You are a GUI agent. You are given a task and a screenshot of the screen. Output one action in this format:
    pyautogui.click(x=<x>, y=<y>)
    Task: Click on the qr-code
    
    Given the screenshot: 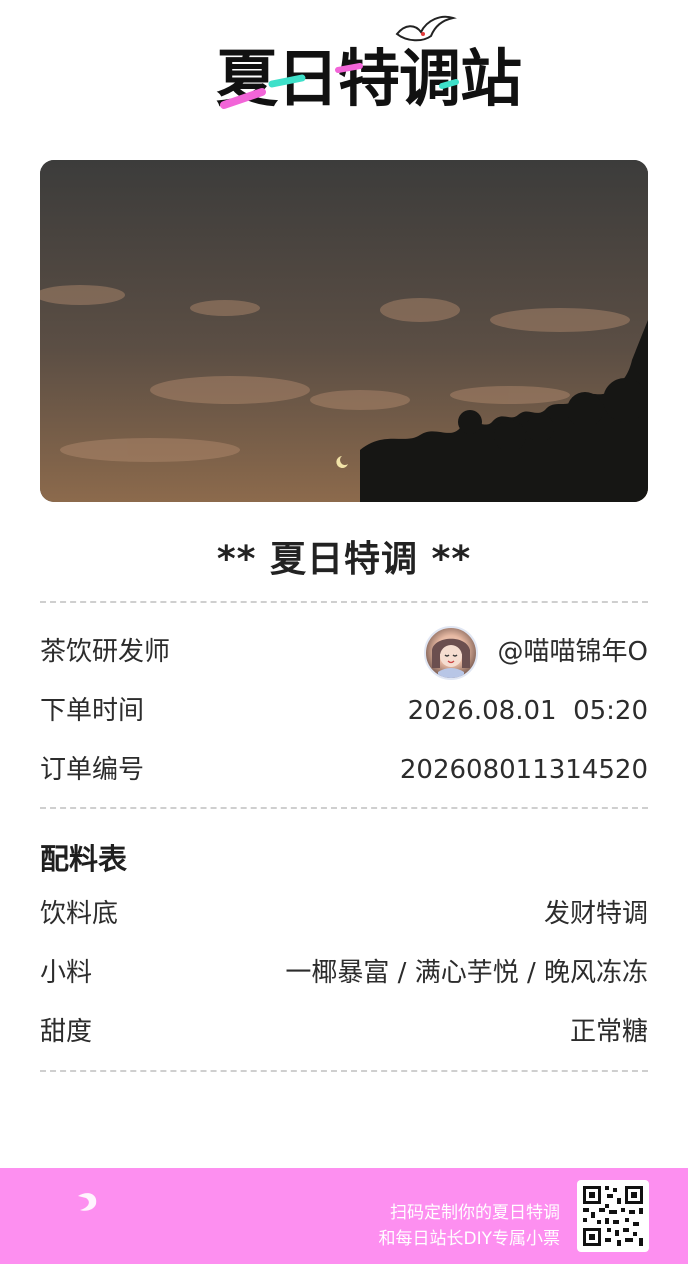 What is the action you would take?
    pyautogui.click(x=613, y=1216)
    